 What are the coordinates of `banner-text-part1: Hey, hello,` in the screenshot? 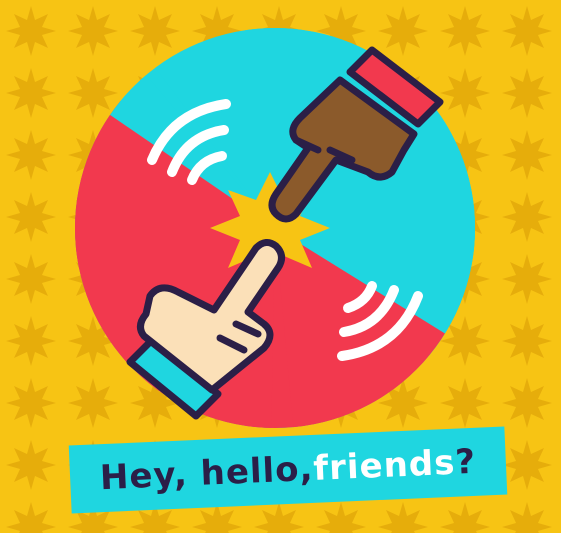 It's located at (207, 473).